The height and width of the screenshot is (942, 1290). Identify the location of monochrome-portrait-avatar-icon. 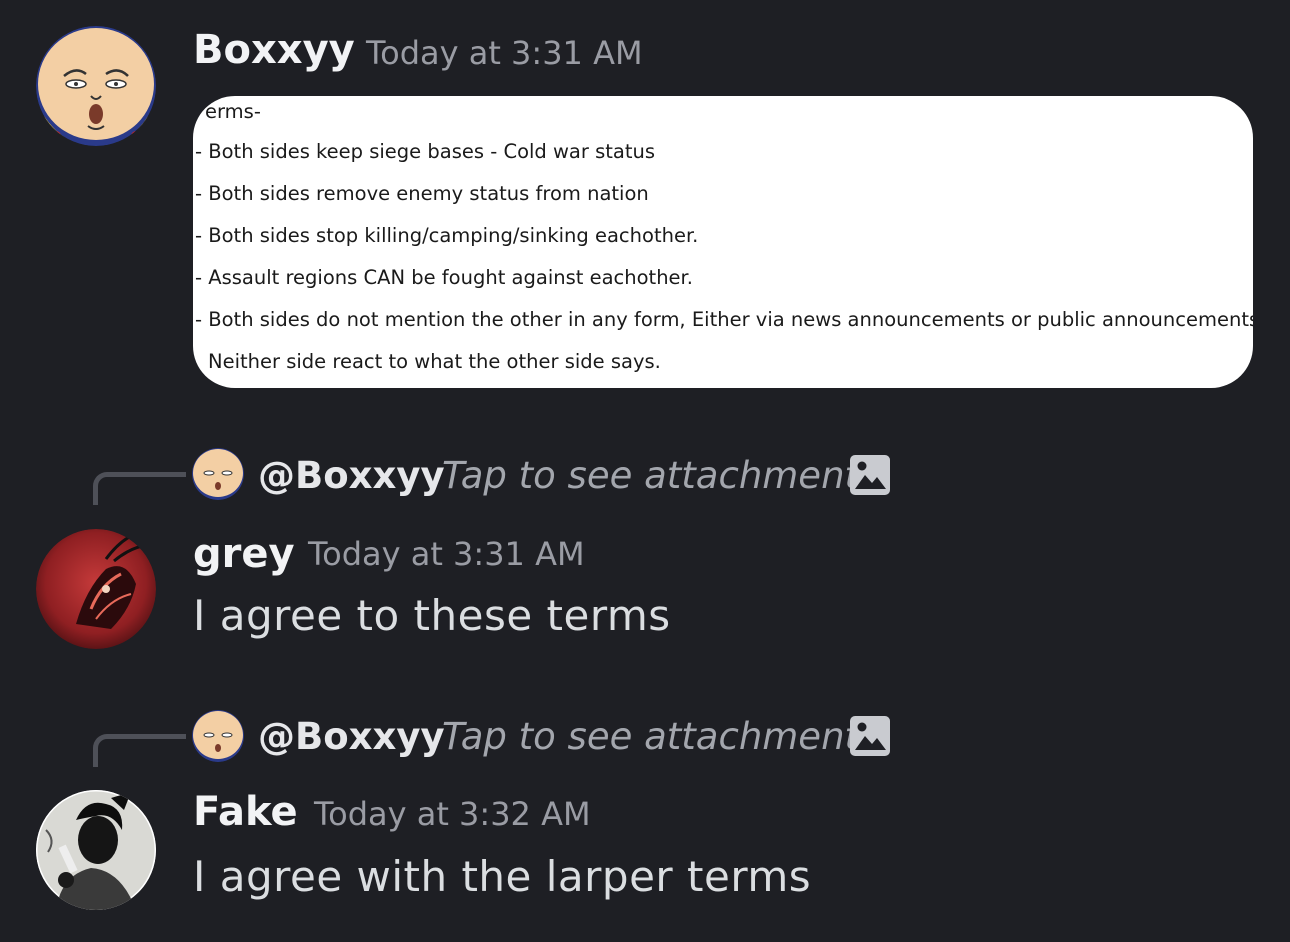
(96, 850).